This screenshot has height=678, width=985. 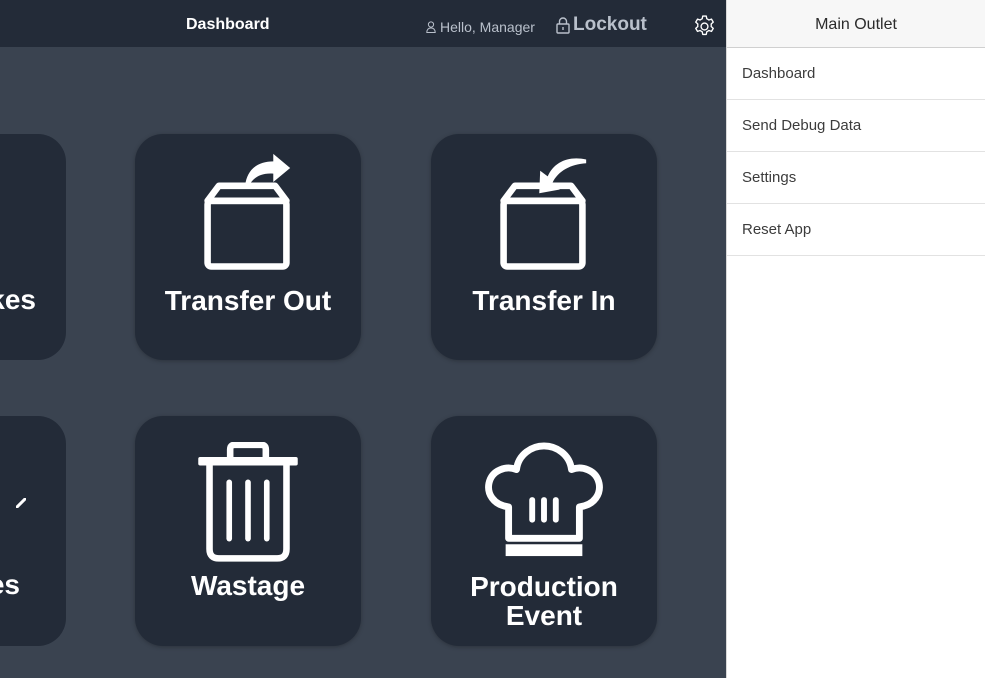 I want to click on transfer-out-label: Transfer Out, so click(x=248, y=300).